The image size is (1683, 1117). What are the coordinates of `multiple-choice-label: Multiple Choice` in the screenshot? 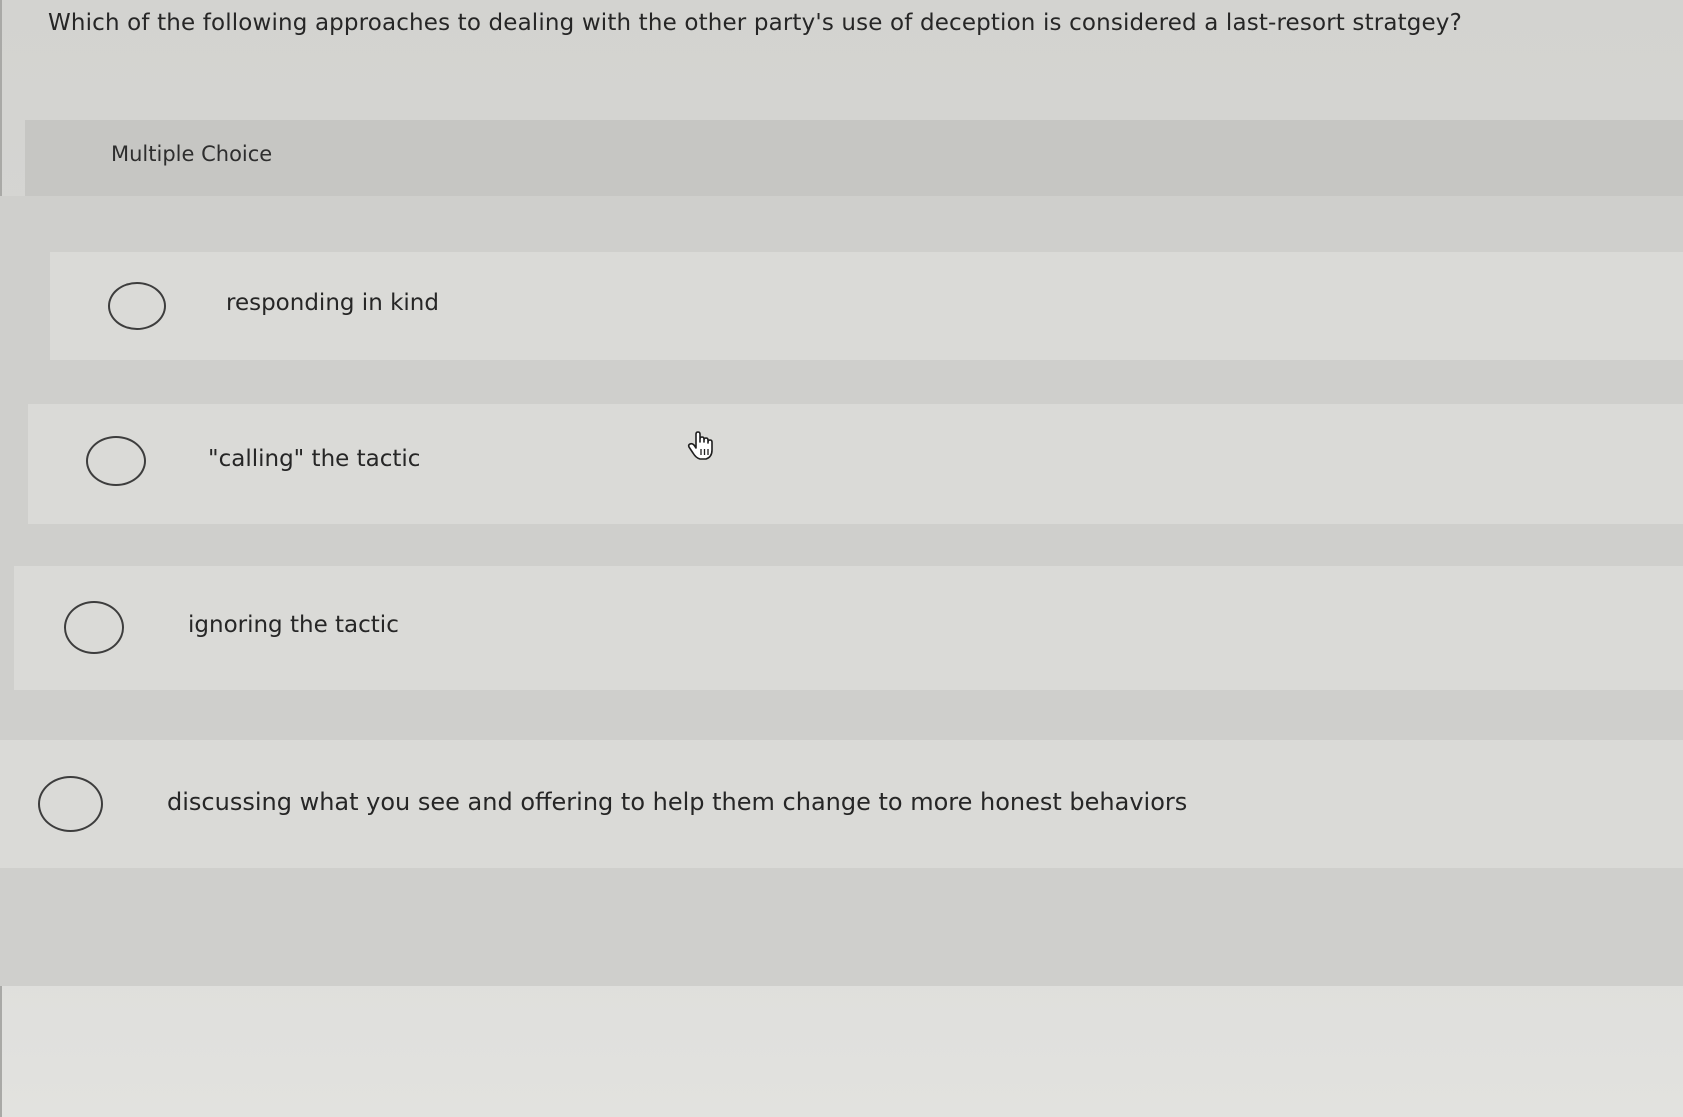 It's located at (192, 154).